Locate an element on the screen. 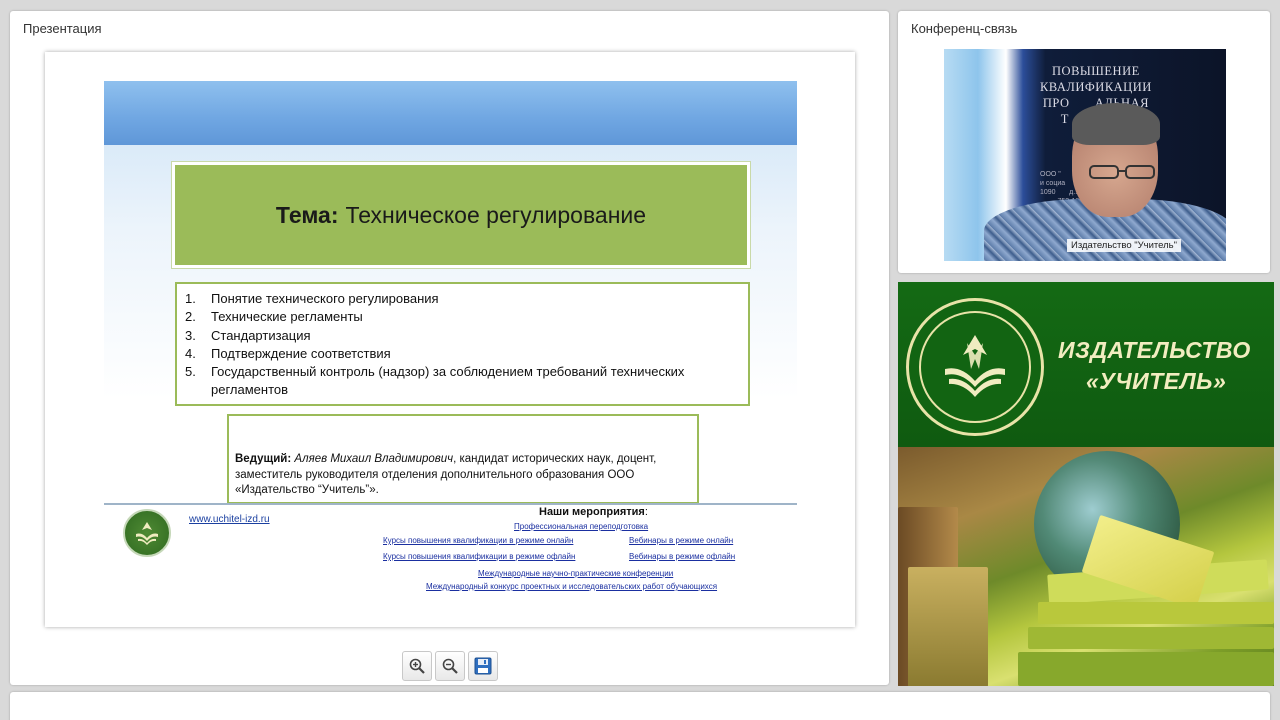 This screenshot has width=1280, height=720. save-icon is located at coordinates (483, 666).